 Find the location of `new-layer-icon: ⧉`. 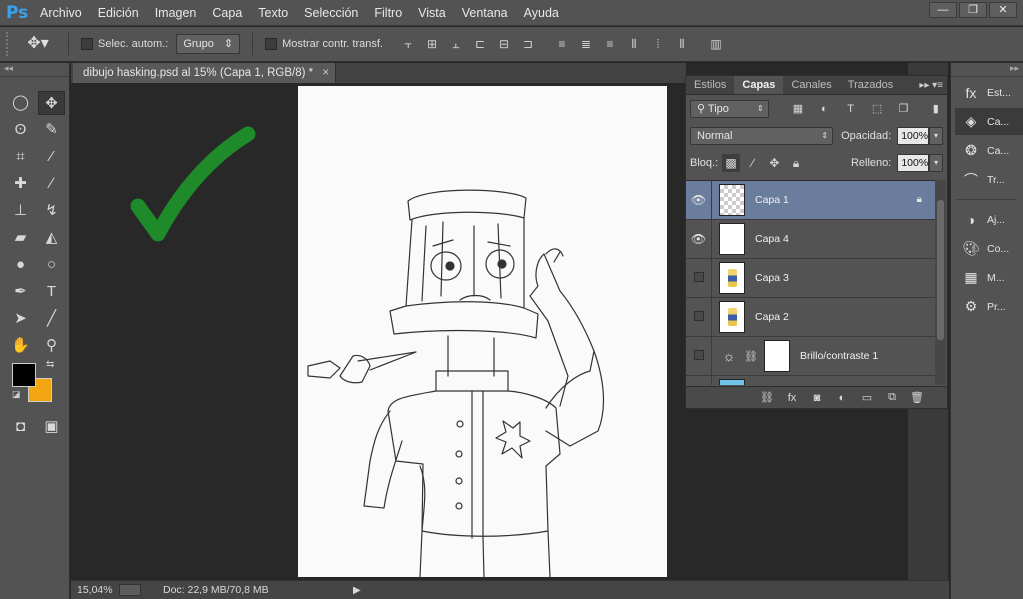

new-layer-icon: ⧉ is located at coordinates (892, 397).